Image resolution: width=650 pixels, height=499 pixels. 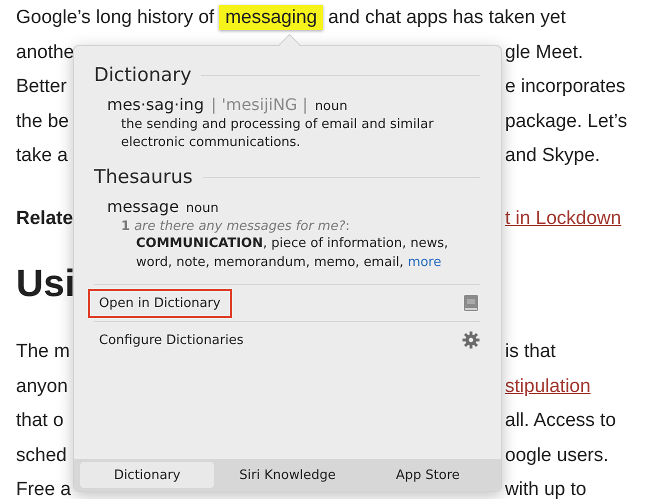 What do you see at coordinates (40, 420) in the screenshot?
I see `article-text: that o` at bounding box center [40, 420].